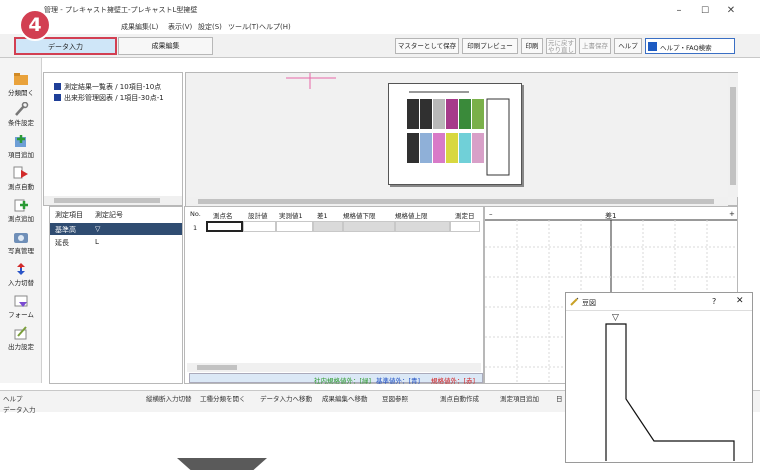  I want to click on dialog-help-button: ?, so click(714, 301).